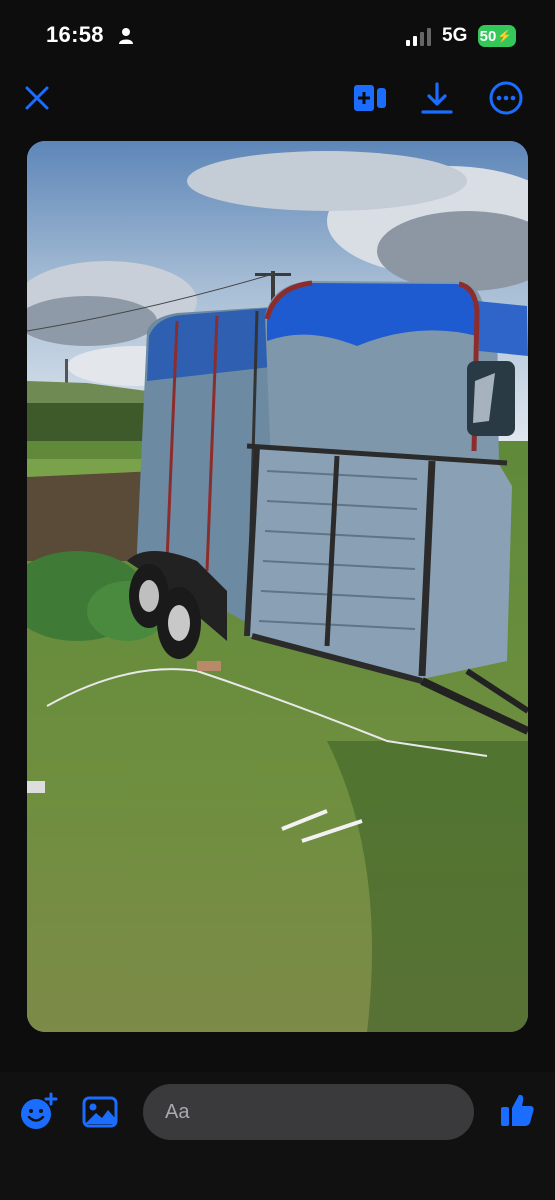 This screenshot has width=555, height=1200. I want to click on close-icon, so click(37, 98).